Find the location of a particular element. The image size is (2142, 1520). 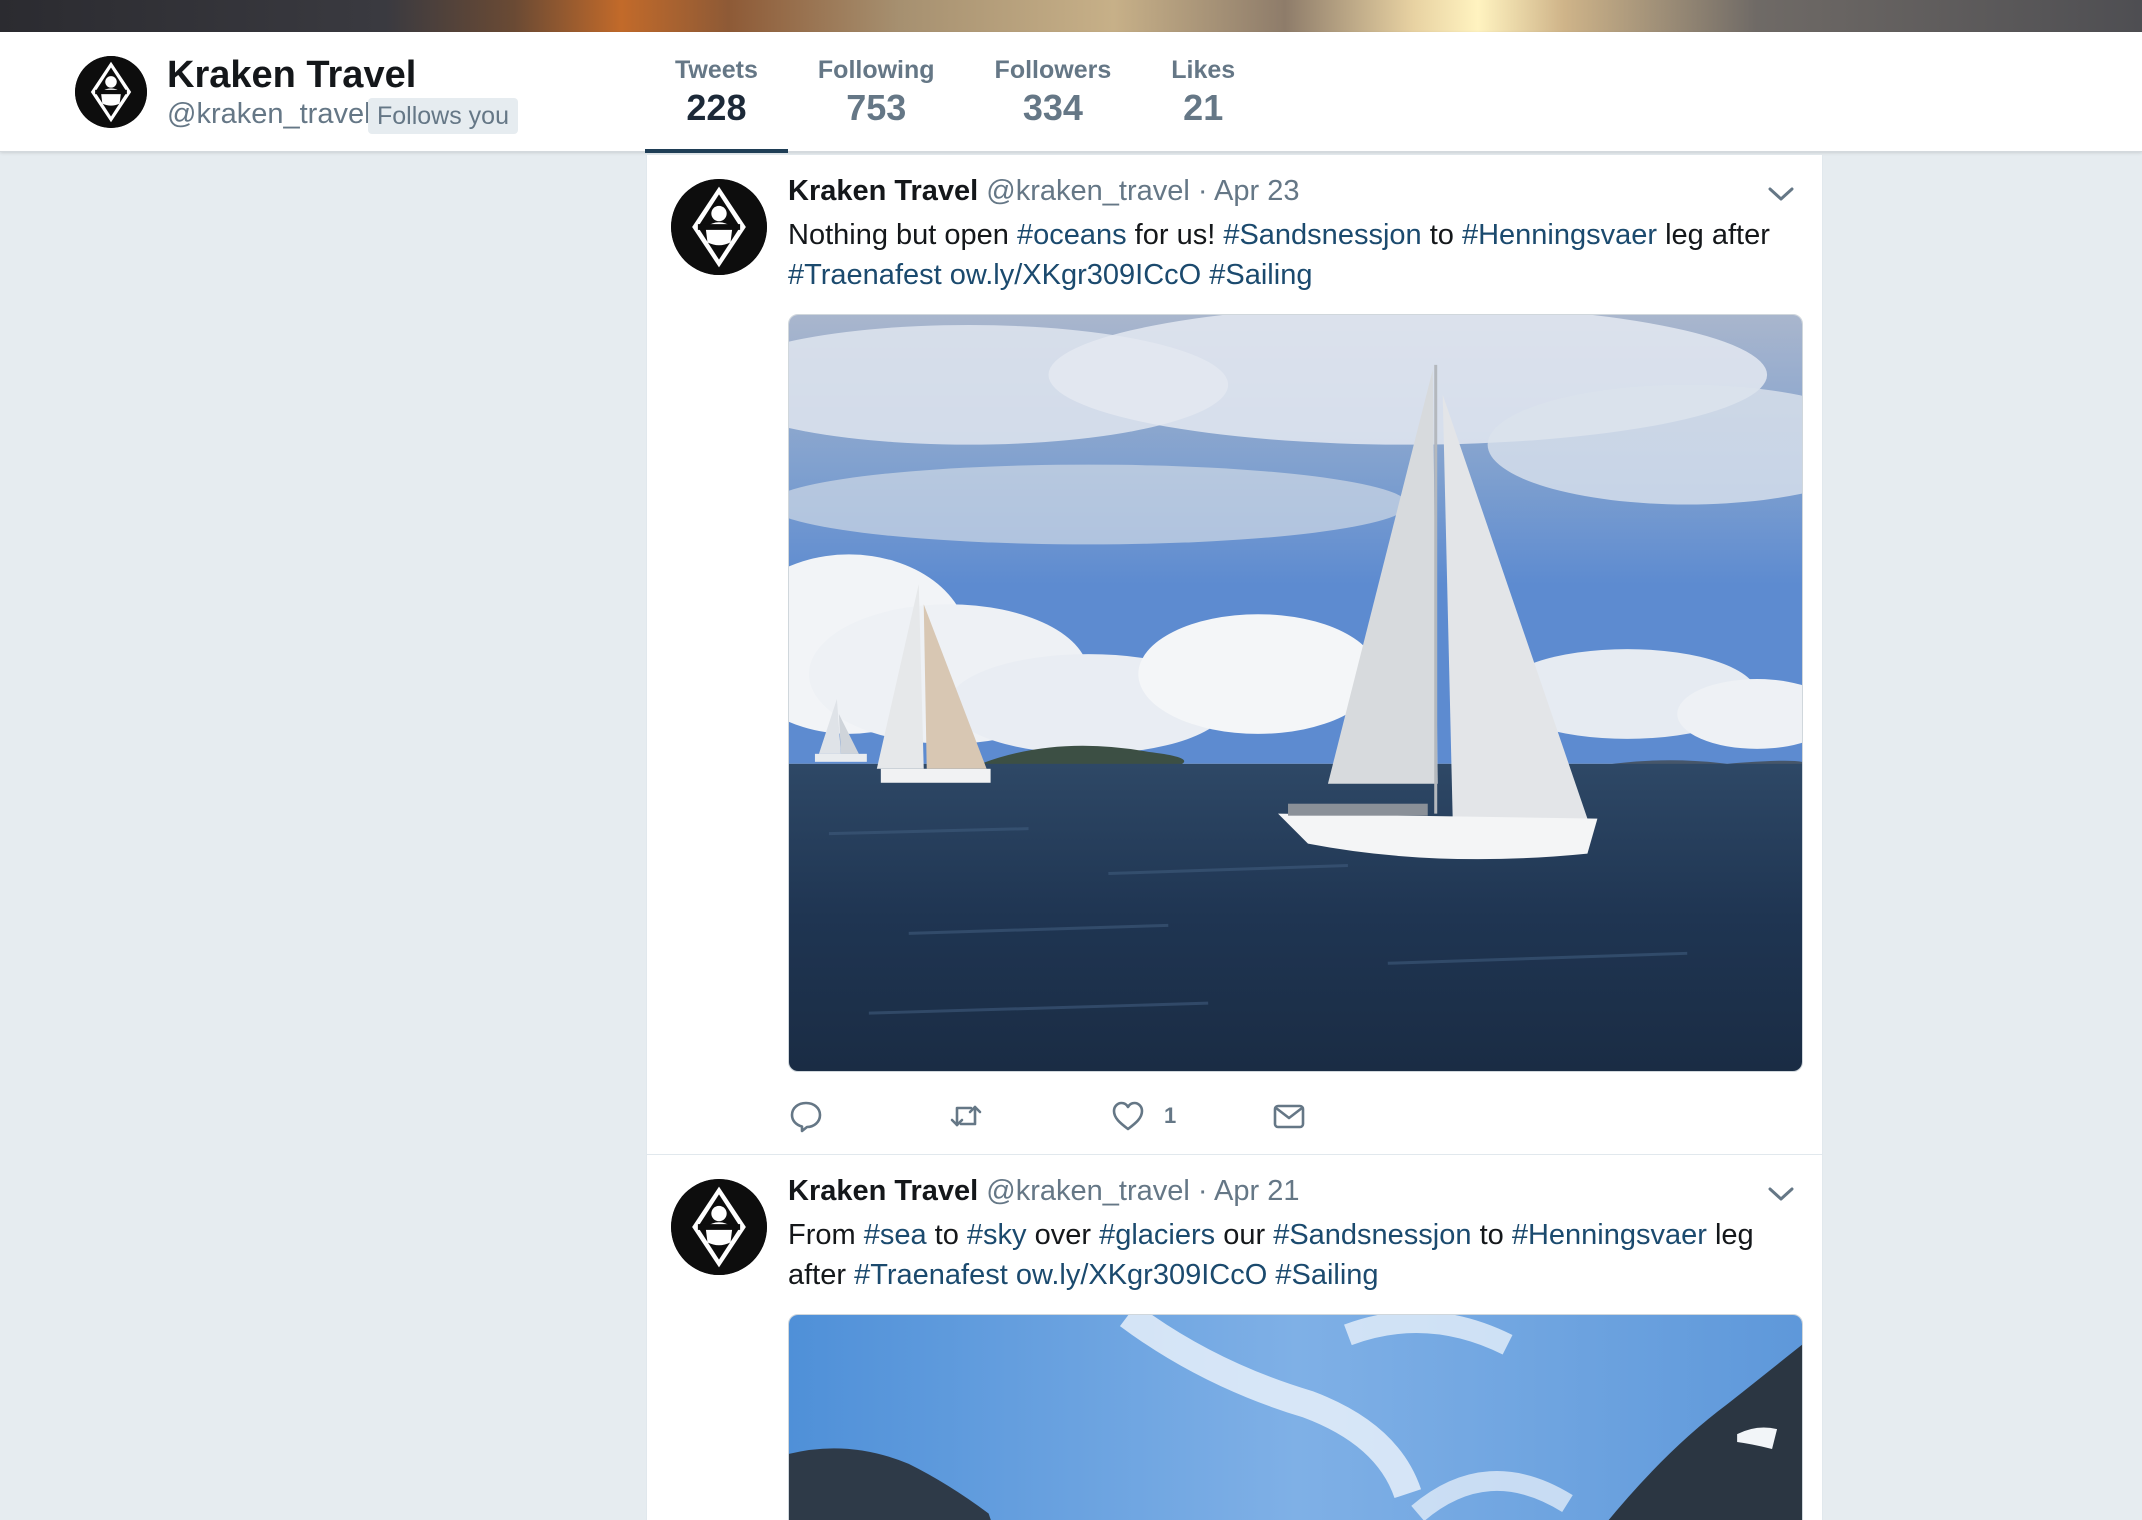

profile-name: Kraken Travel is located at coordinates (291, 75).